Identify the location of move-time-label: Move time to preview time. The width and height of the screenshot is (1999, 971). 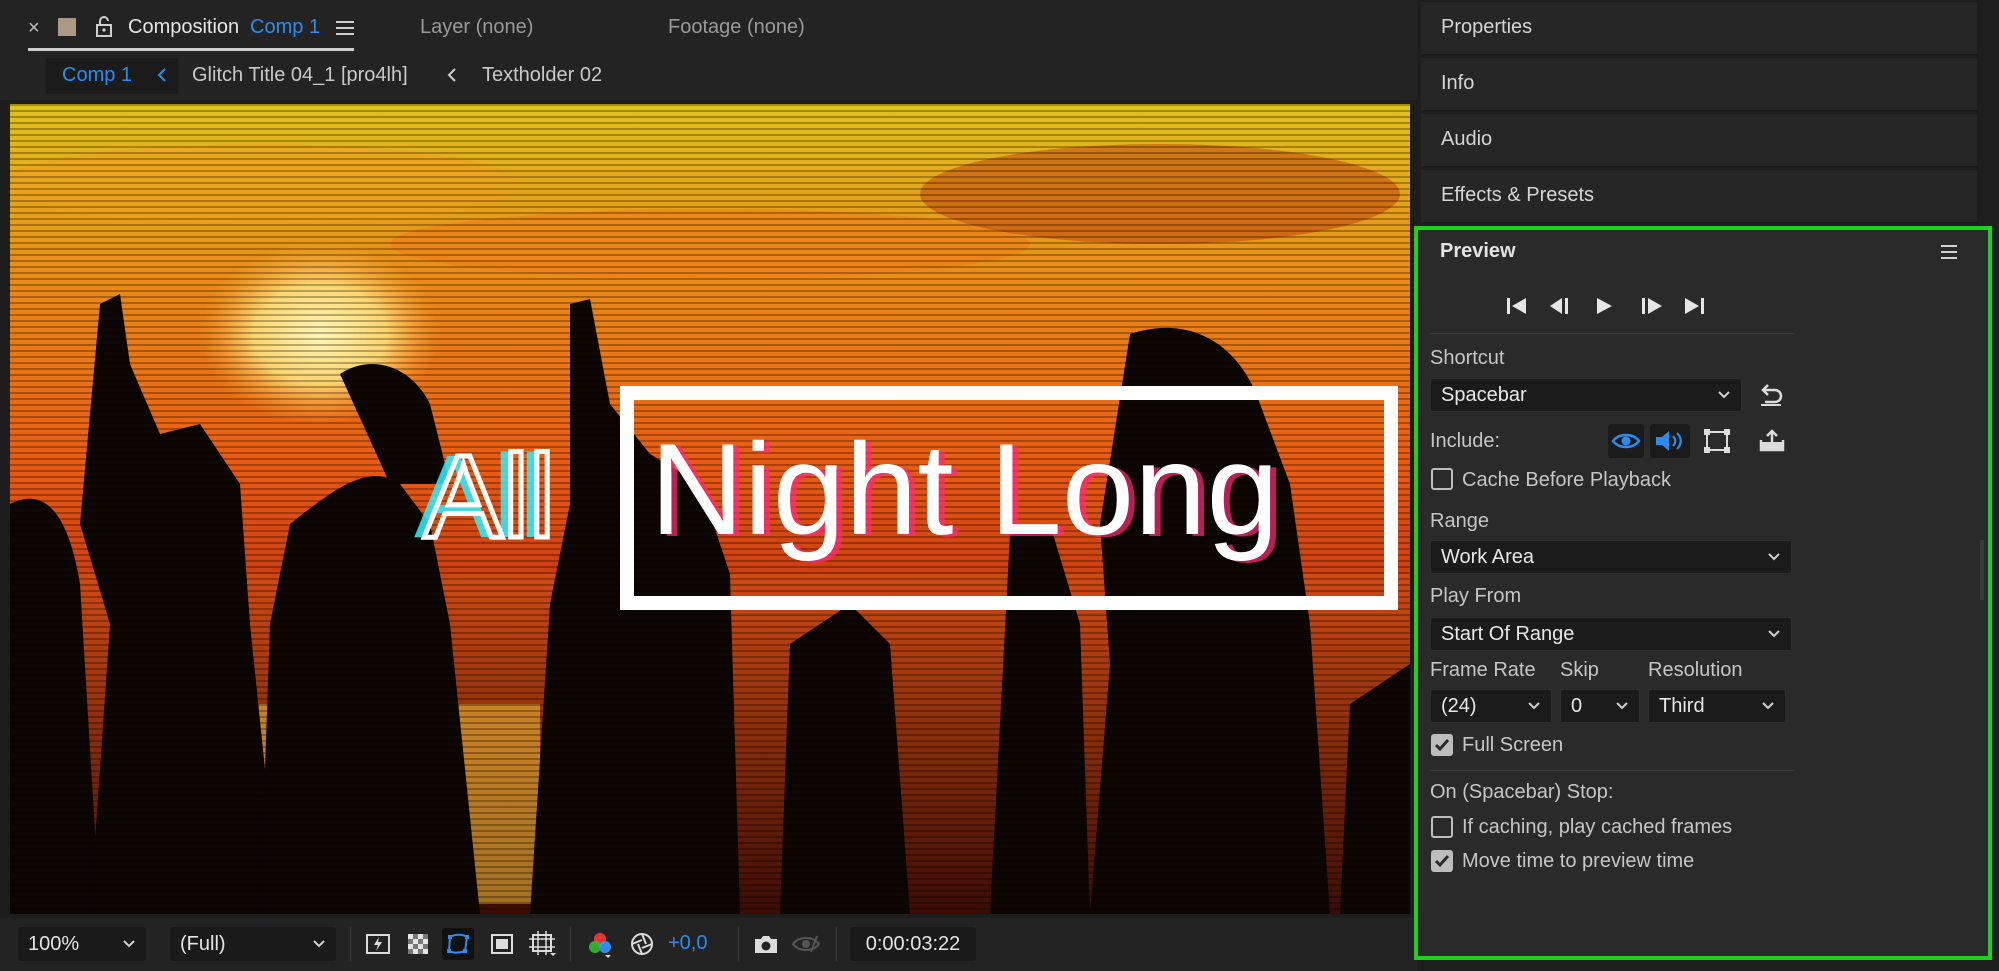
(1578, 861).